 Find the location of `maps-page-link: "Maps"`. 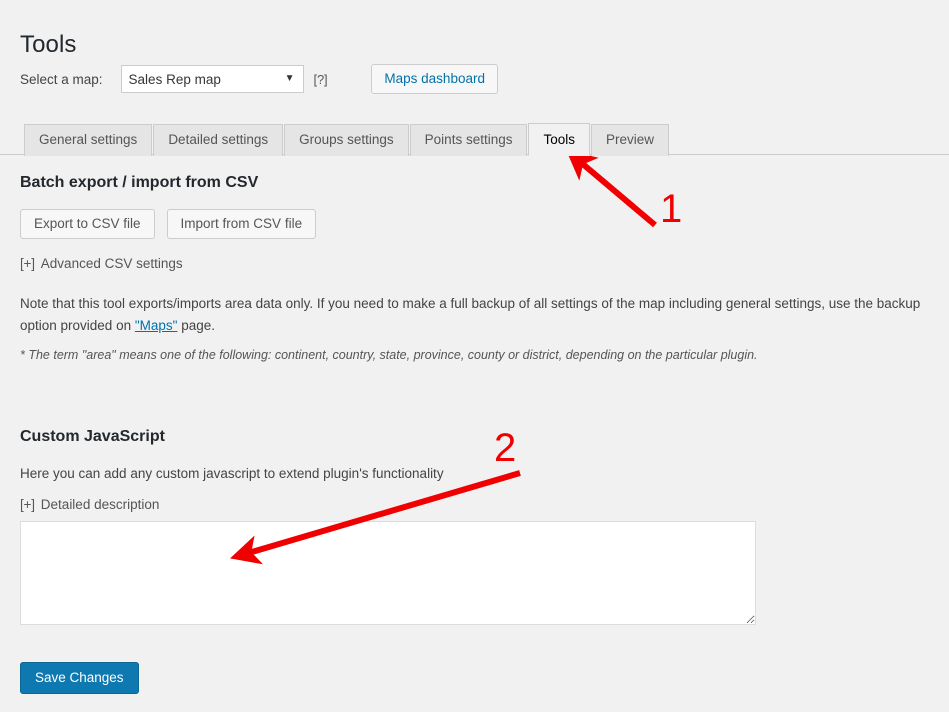

maps-page-link: "Maps" is located at coordinates (156, 325).